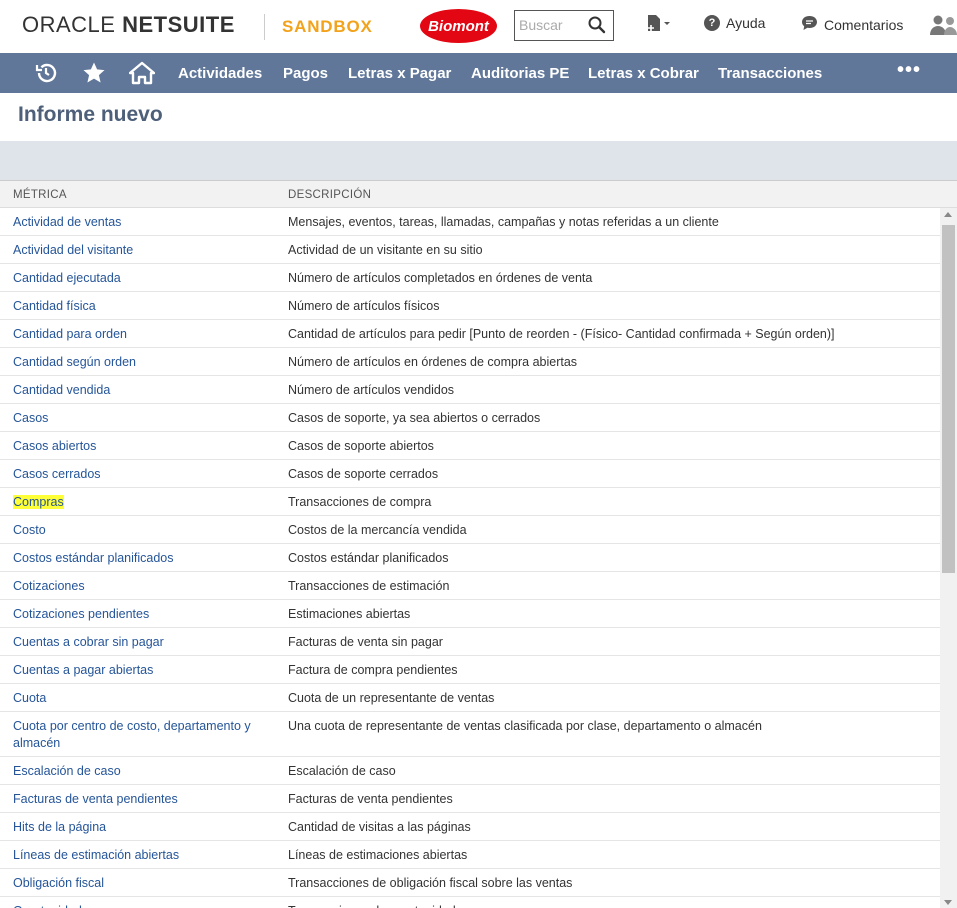 The height and width of the screenshot is (908, 957). What do you see at coordinates (38, 502) in the screenshot?
I see `metric-link: Compras` at bounding box center [38, 502].